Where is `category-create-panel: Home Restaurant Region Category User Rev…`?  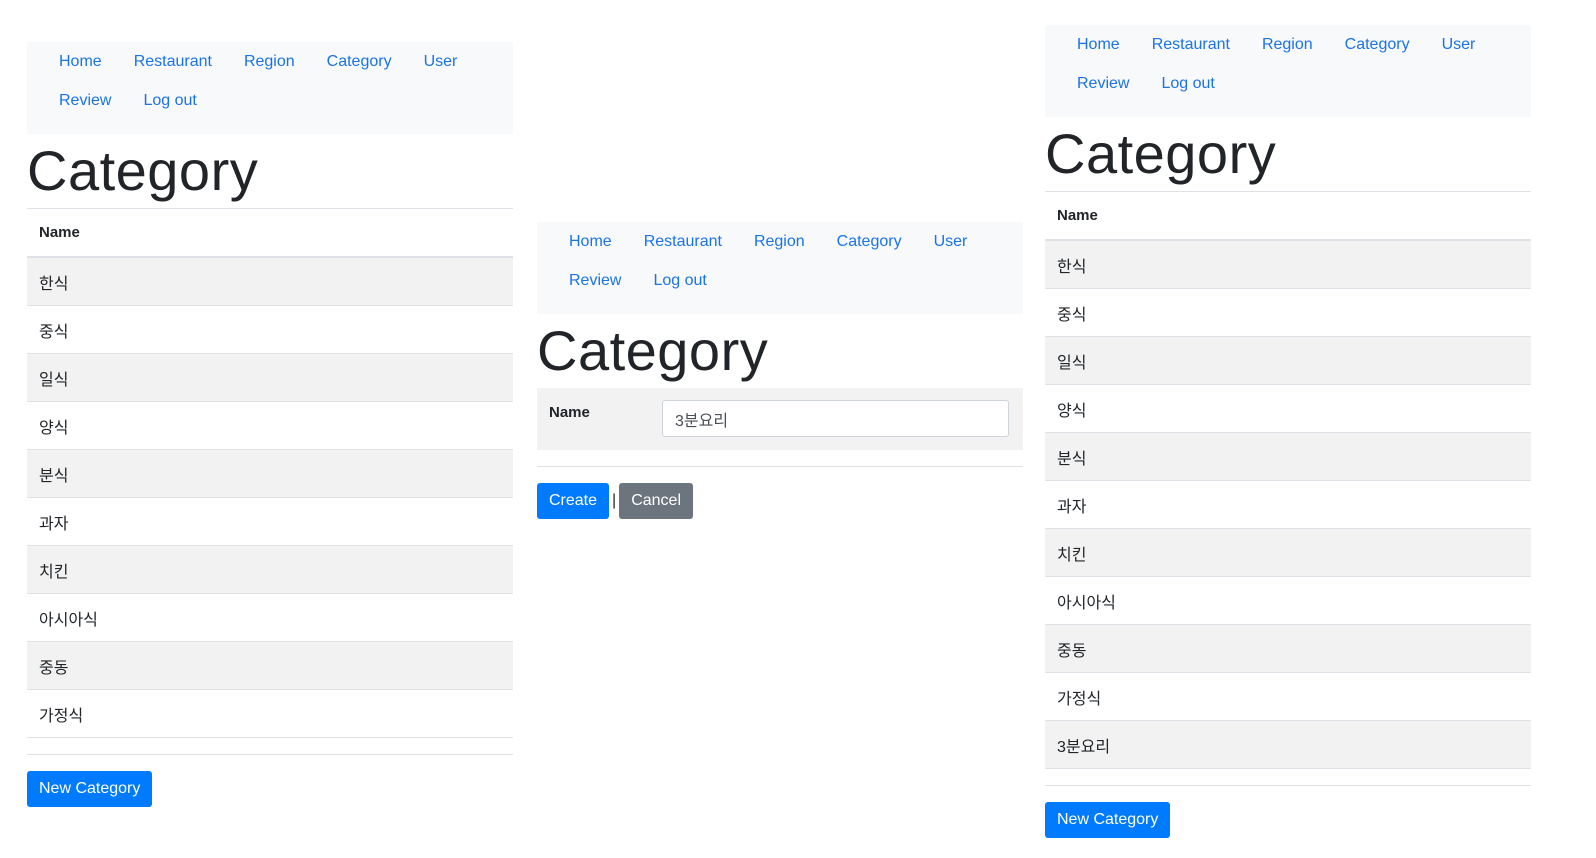 category-create-panel: Home Restaurant Region Category User Rev… is located at coordinates (780, 367).